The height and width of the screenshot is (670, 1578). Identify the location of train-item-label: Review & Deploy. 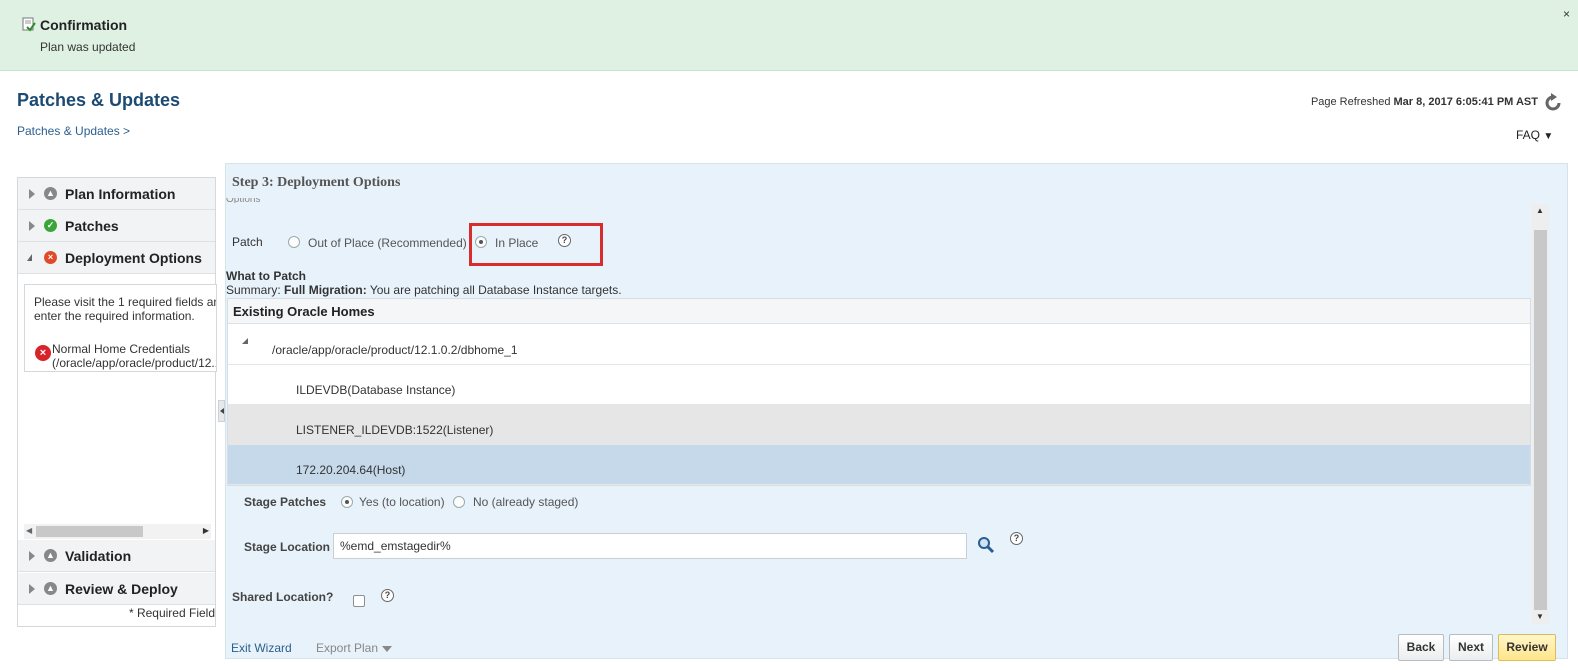
(121, 589).